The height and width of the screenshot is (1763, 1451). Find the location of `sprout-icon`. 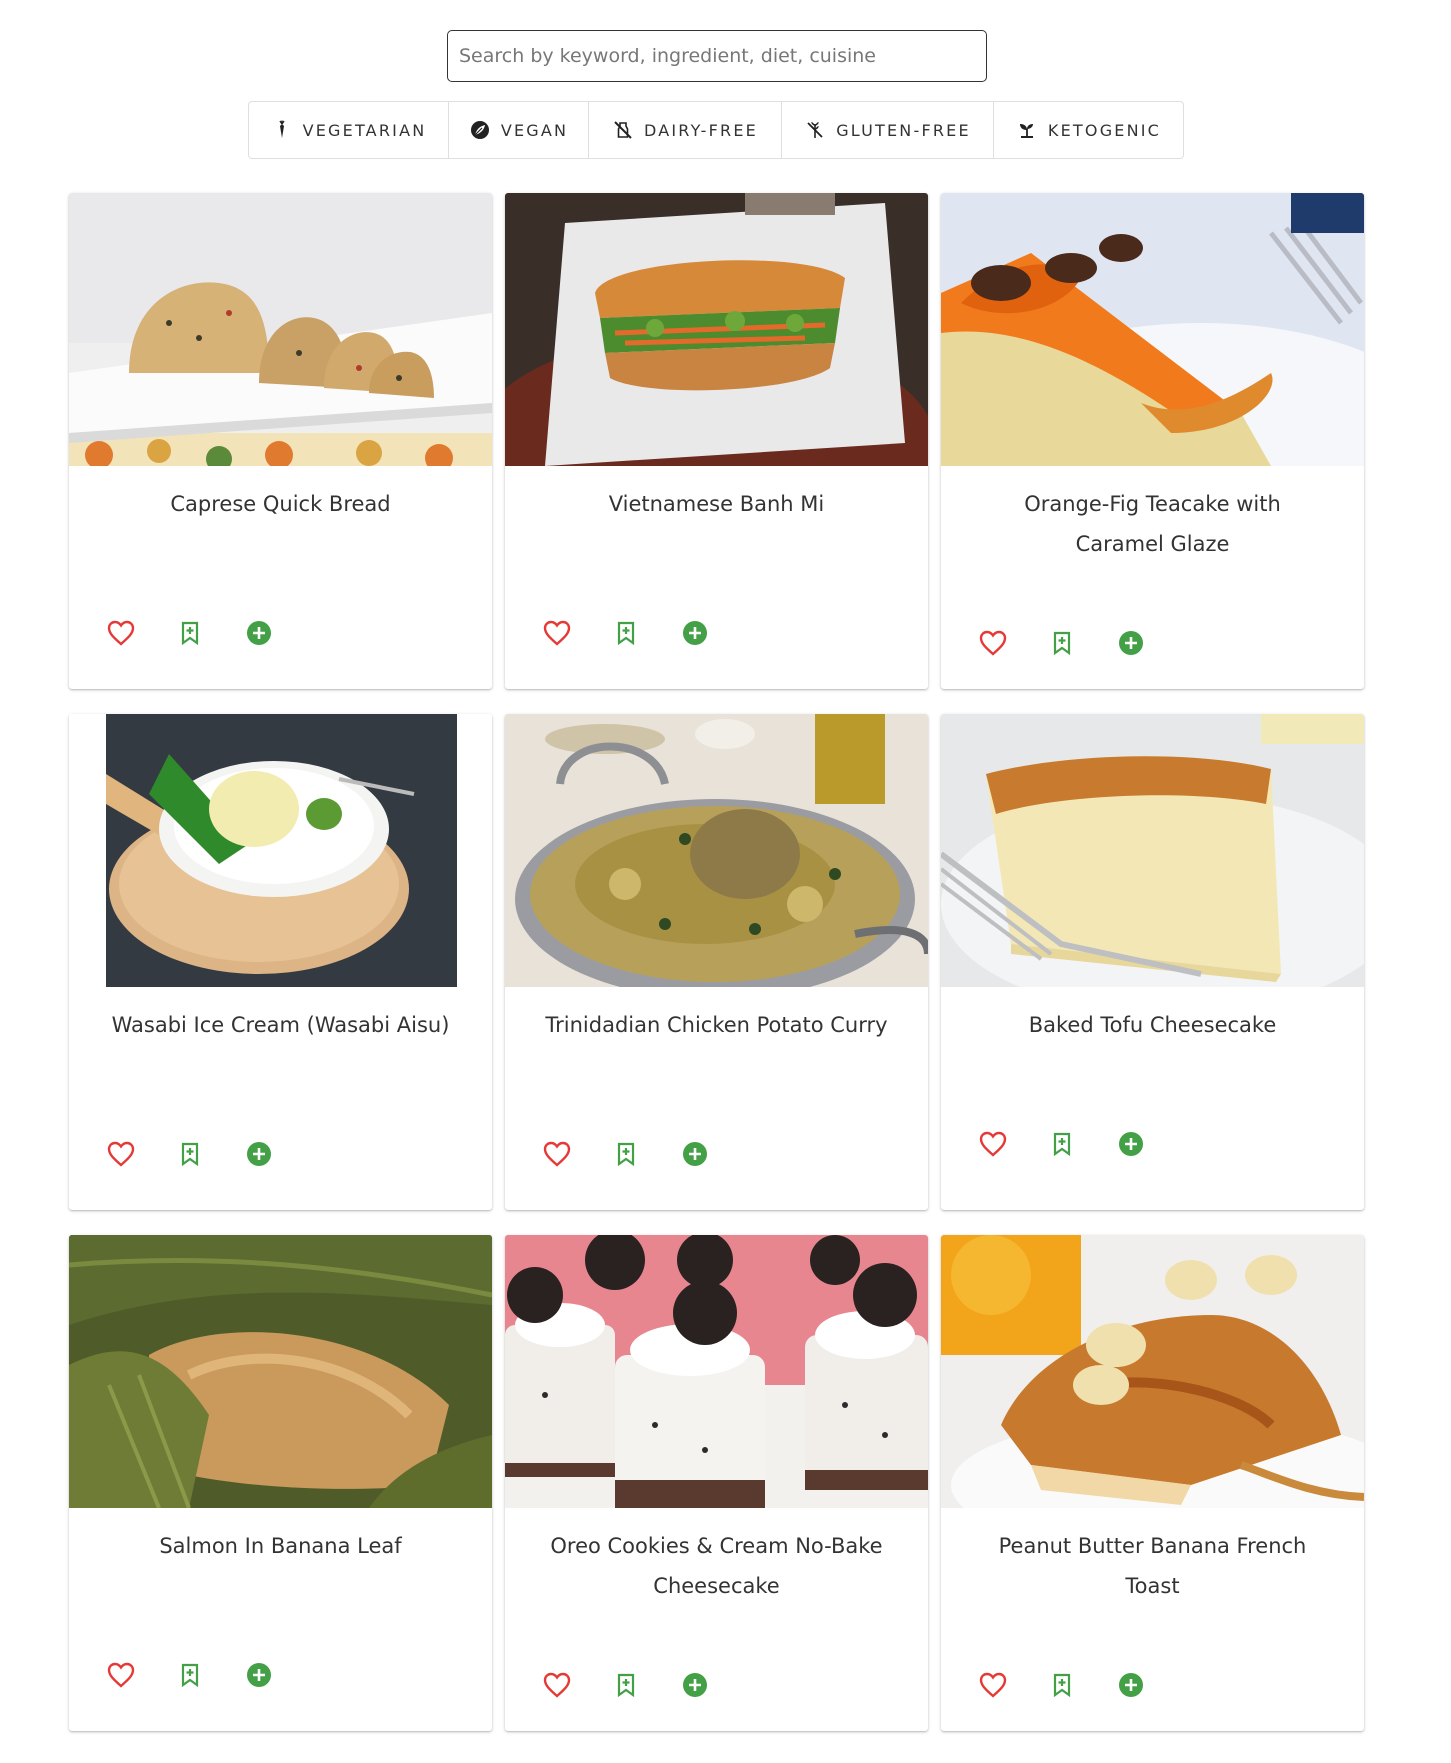

sprout-icon is located at coordinates (1027, 130).